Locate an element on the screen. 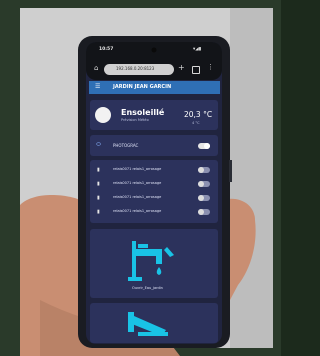  tabs-icon is located at coordinates (196, 70).